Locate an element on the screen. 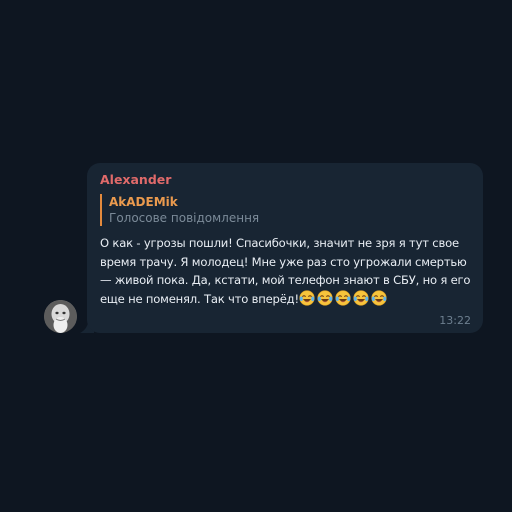  message-time: 13:22 is located at coordinates (455, 320).